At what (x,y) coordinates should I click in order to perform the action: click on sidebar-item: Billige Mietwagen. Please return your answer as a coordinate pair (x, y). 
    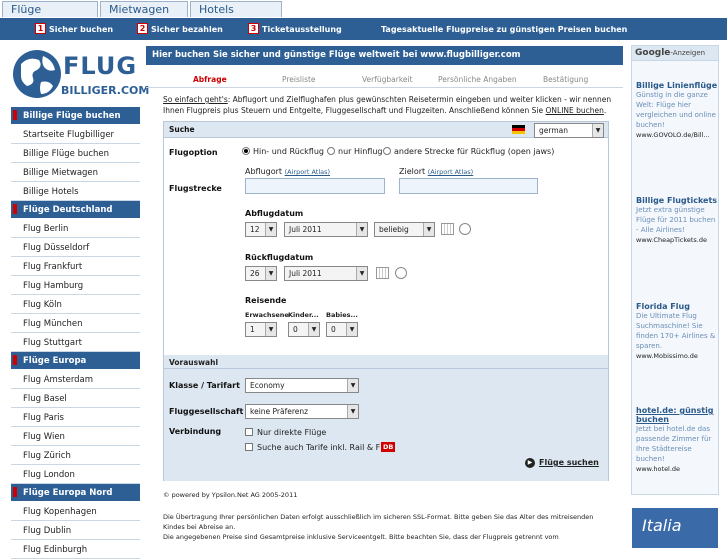
    Looking at the image, I should click on (75, 172).